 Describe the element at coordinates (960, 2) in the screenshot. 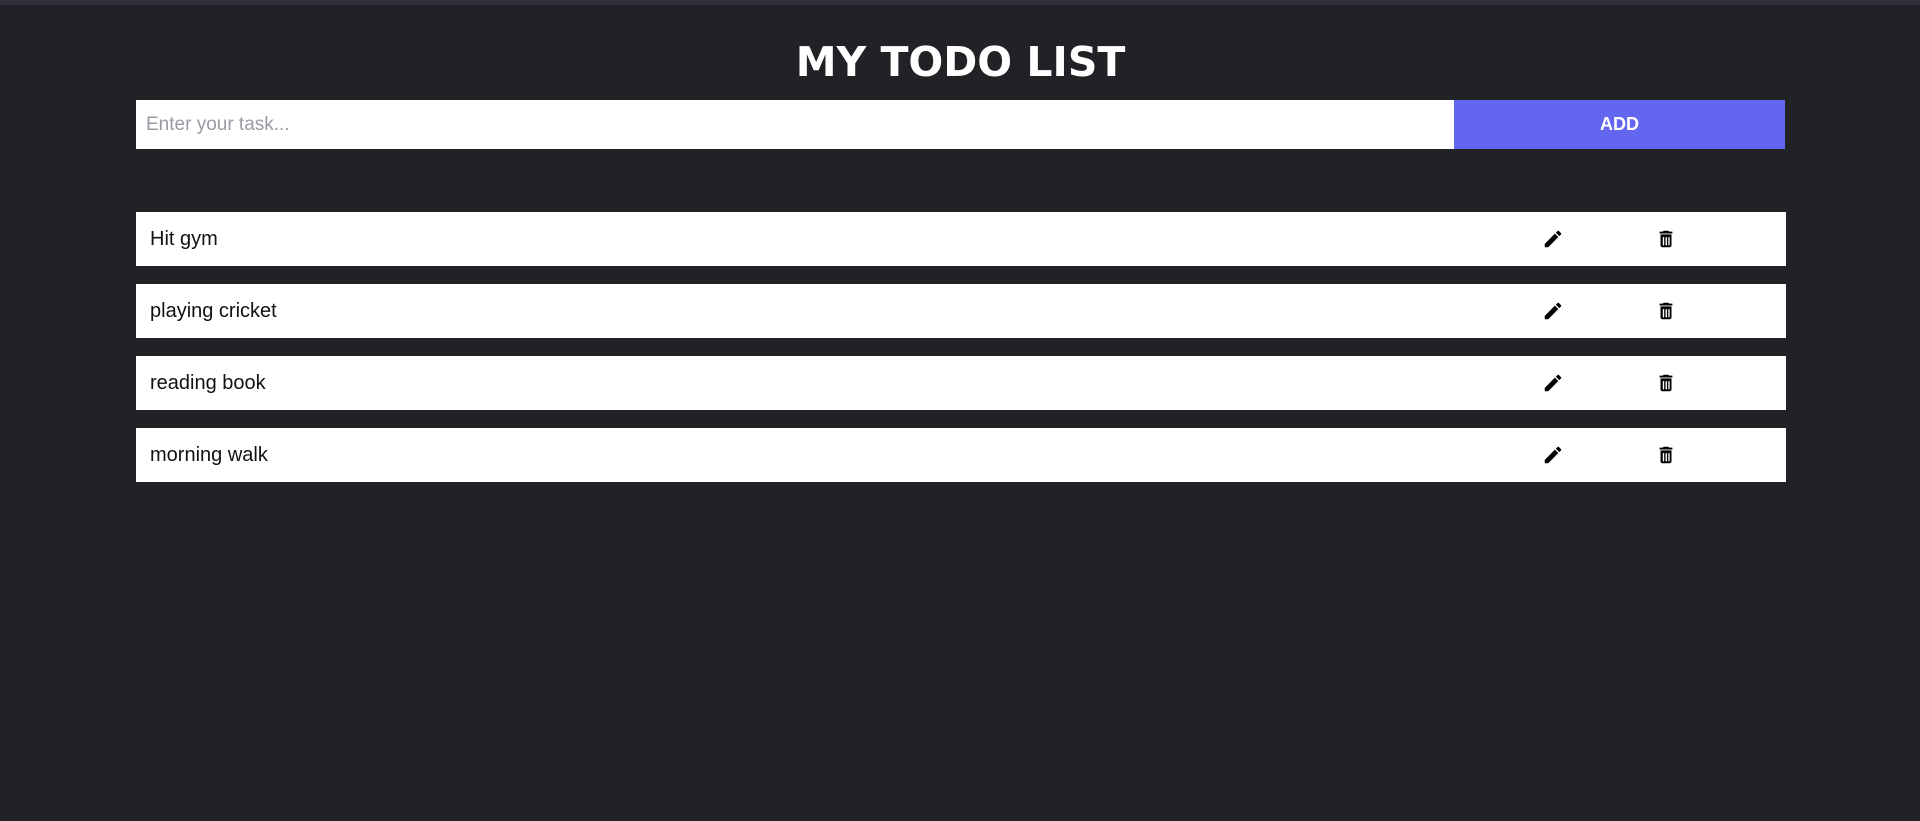

I see `top-border` at that location.